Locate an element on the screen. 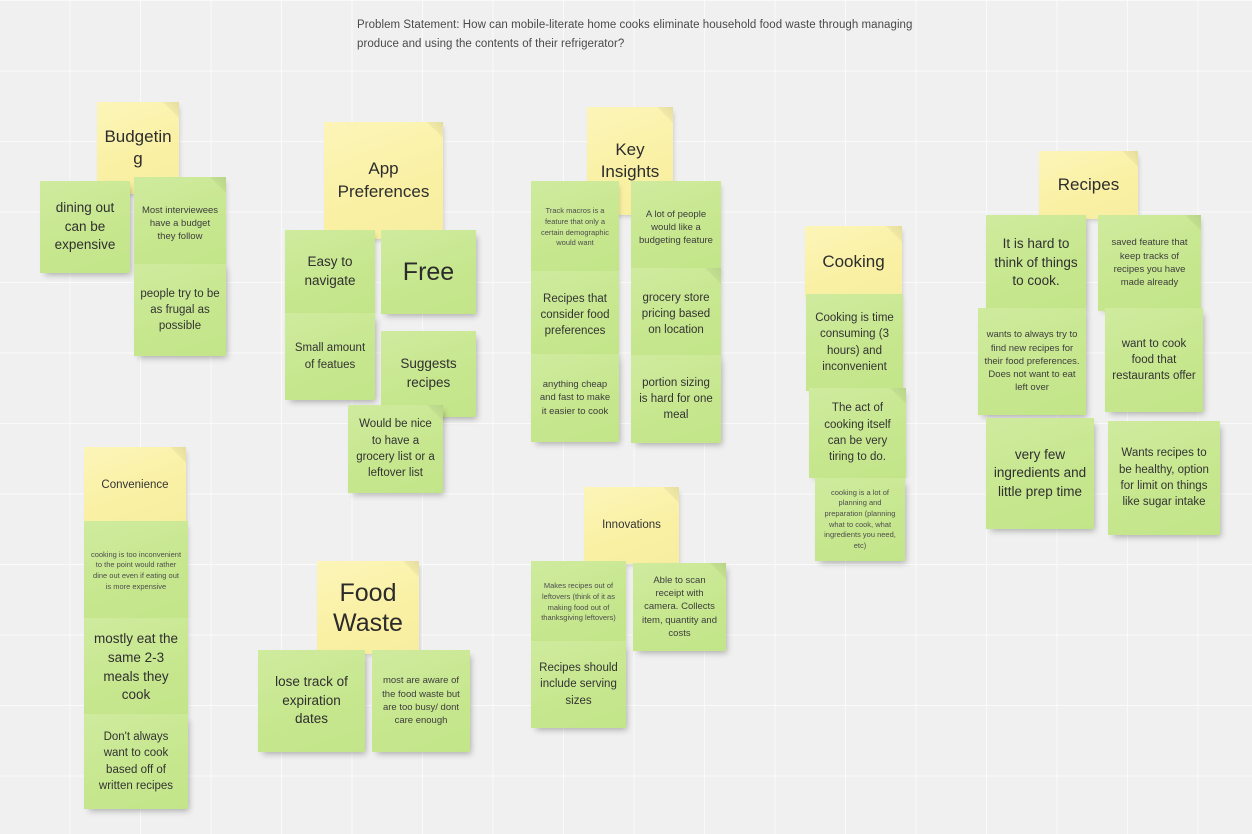 This screenshot has height=834, width=1252. sticky-note: mostly eat the same 2-3 meals they cook is located at coordinates (136, 667).